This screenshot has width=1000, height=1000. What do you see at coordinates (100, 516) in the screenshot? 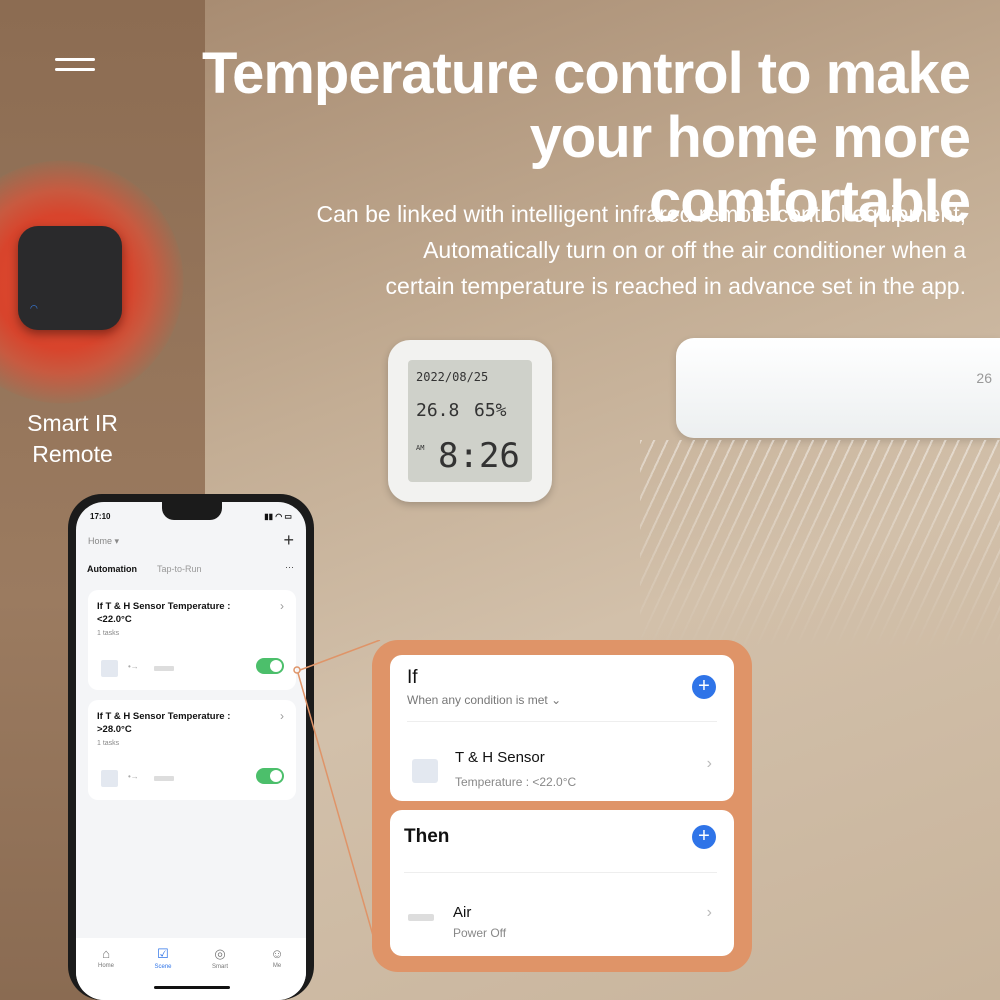
I see `status-time: 17:10` at bounding box center [100, 516].